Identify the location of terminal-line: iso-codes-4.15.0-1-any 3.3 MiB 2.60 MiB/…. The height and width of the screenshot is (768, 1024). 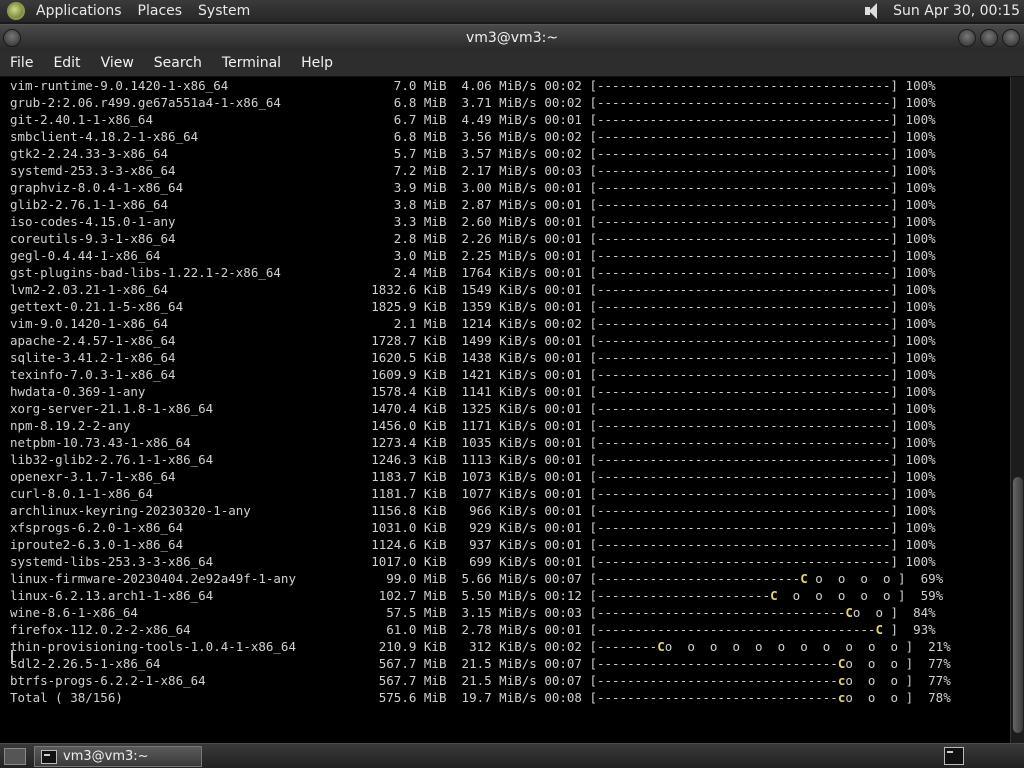
(473, 221).